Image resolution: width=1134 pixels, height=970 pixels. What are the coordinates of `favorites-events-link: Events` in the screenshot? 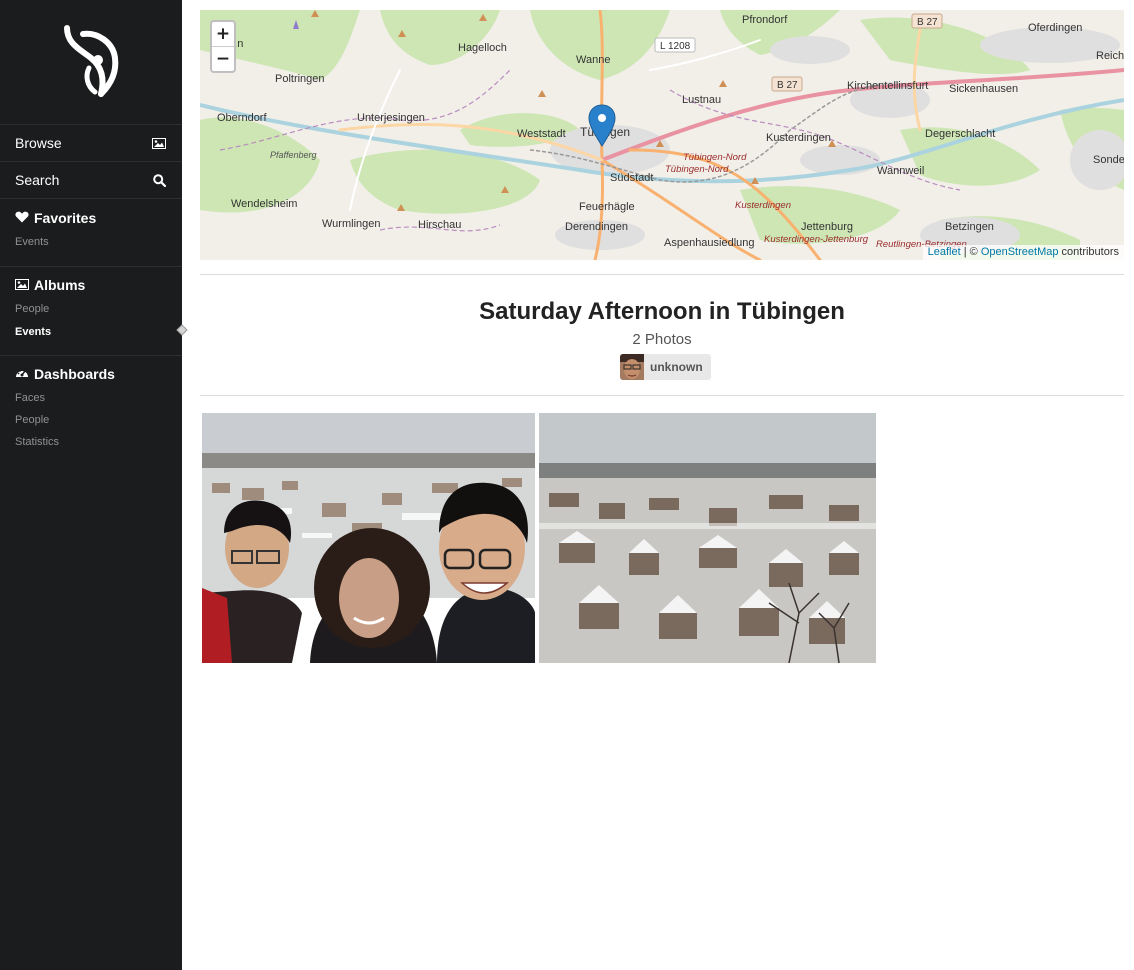 It's located at (32, 242).